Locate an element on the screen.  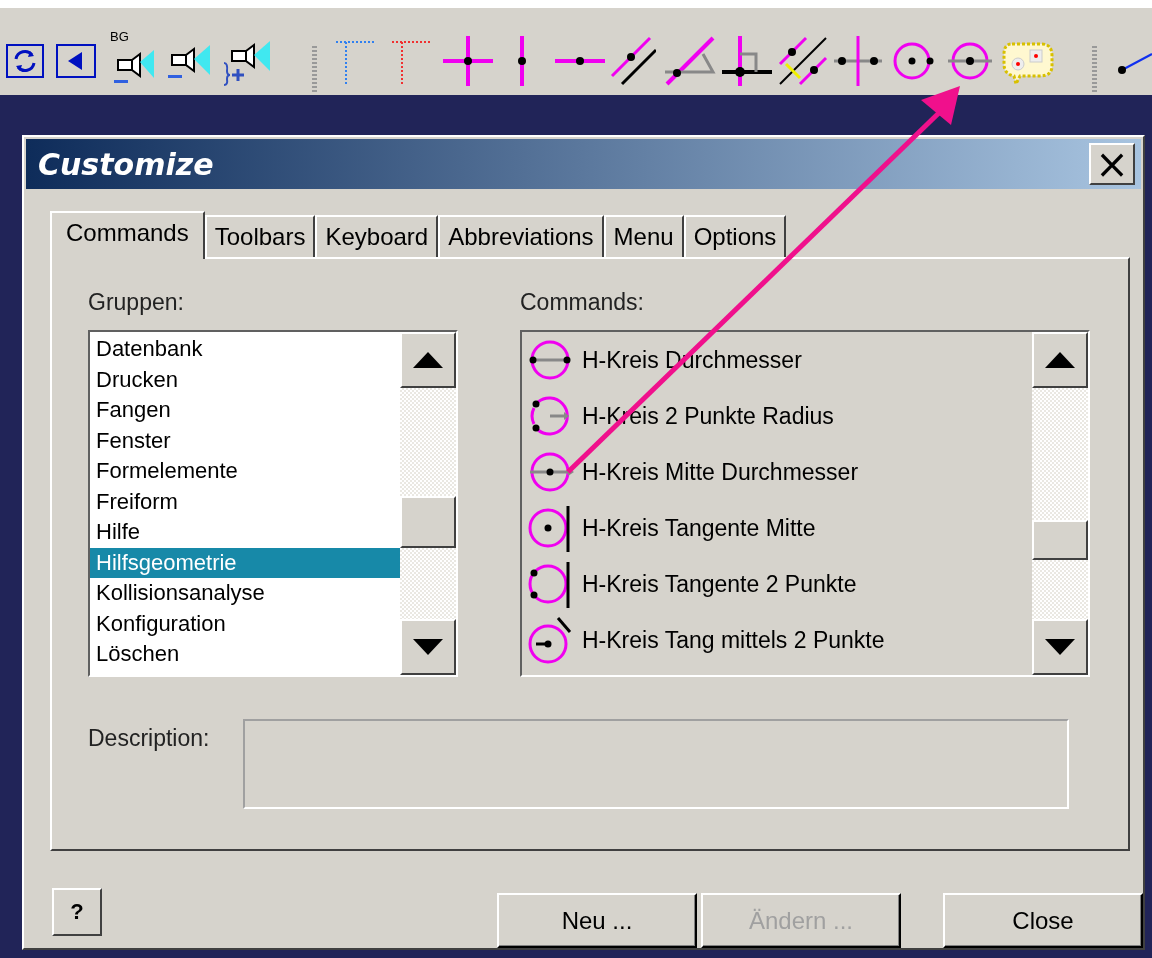
tab: Commands is located at coordinates (127, 235).